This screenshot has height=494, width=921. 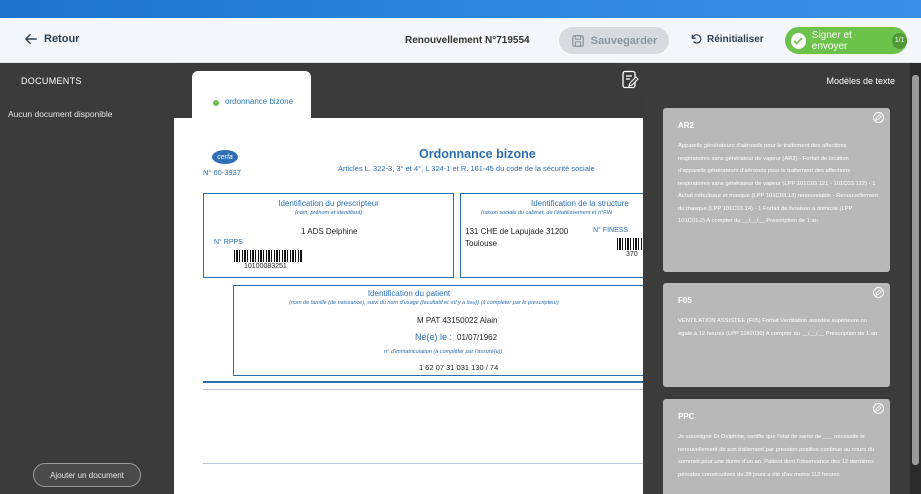 What do you see at coordinates (467, 40) in the screenshot?
I see `page-title: Renouvellement N°719554` at bounding box center [467, 40].